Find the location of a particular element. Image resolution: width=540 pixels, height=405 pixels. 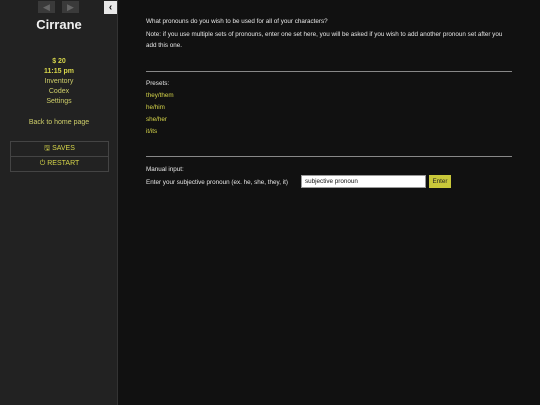

restart-label: RESTART is located at coordinates (63, 163).